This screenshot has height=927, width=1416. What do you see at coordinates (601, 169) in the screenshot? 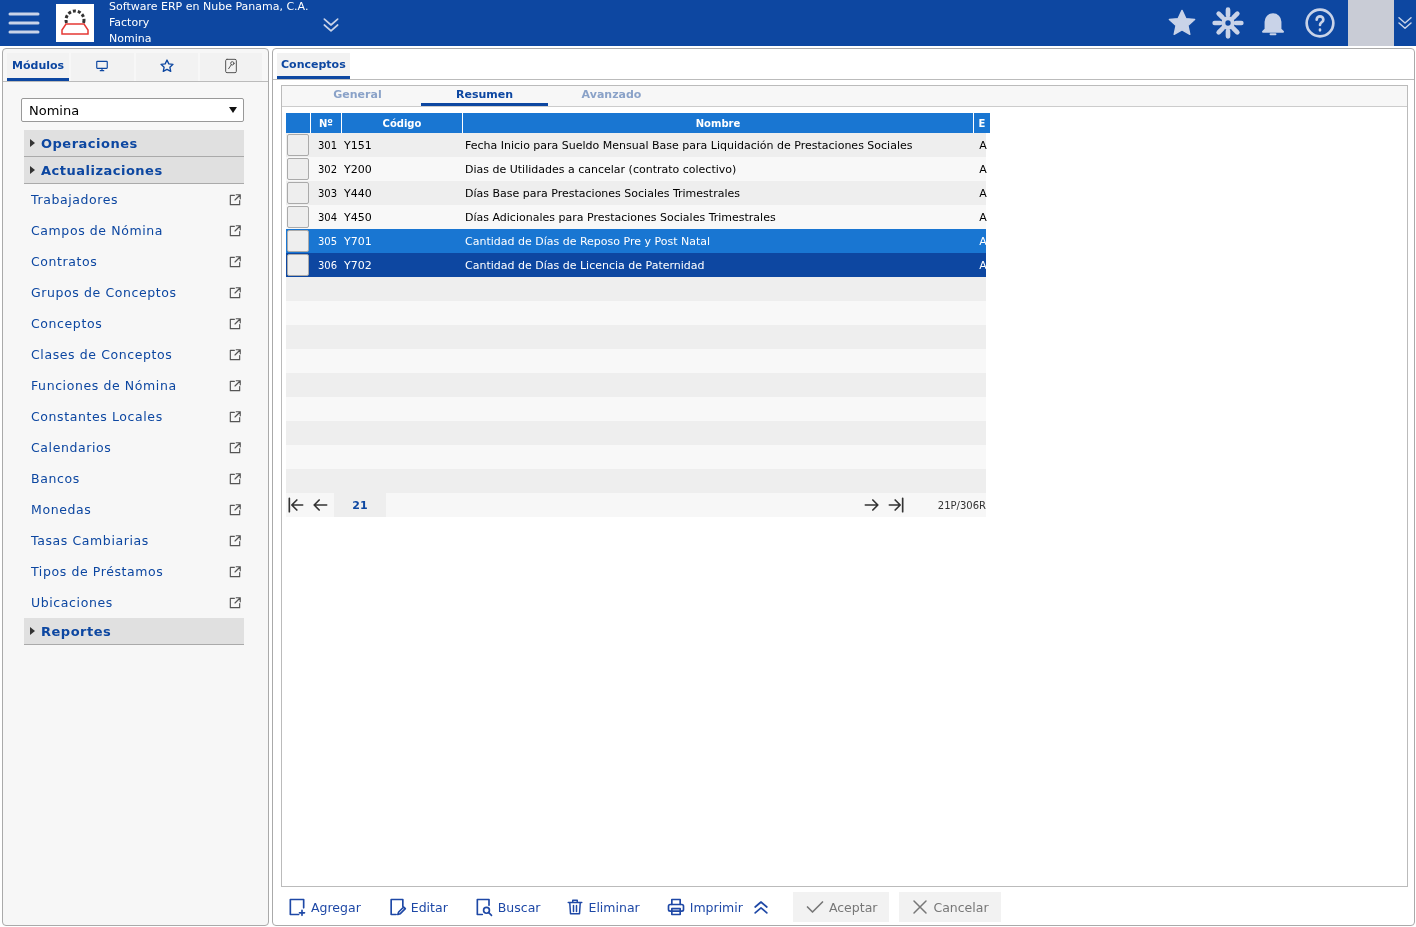
I see `table-cell-text: Dias de Utilidades a cancelar (contrato colectivo)` at bounding box center [601, 169].